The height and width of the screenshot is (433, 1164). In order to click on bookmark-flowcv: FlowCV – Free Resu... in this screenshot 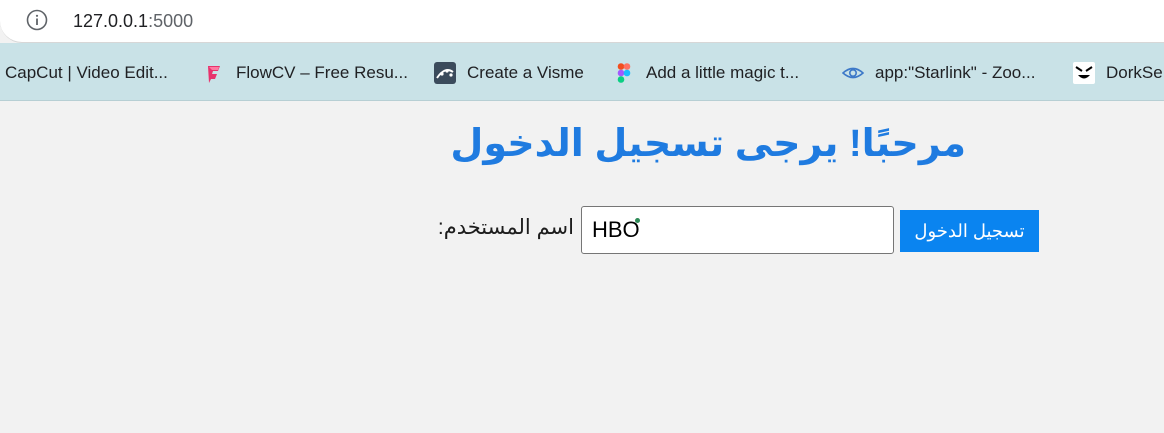, I will do `click(305, 73)`.